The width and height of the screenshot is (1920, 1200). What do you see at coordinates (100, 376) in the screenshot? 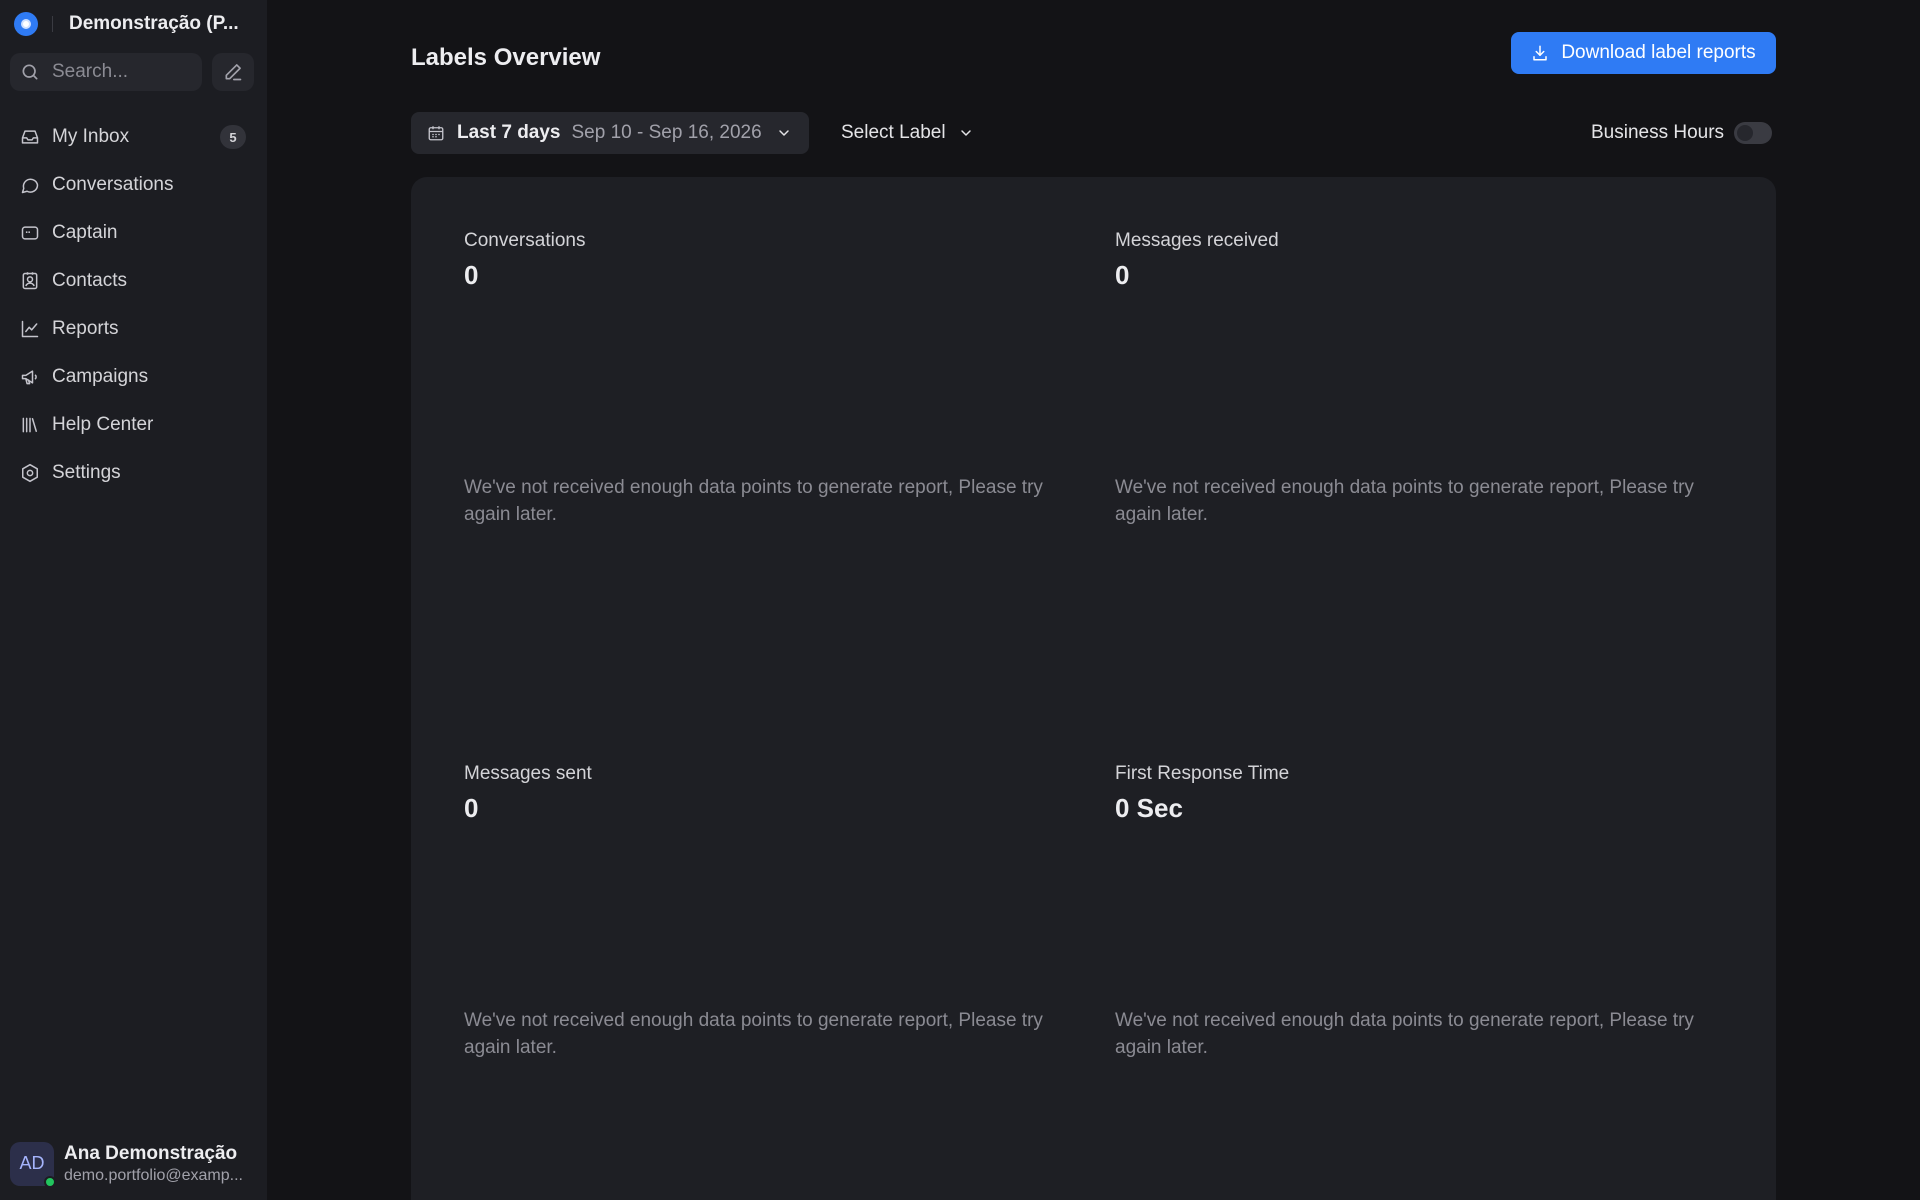
I see `sidebar-item-label: Campaigns` at bounding box center [100, 376].